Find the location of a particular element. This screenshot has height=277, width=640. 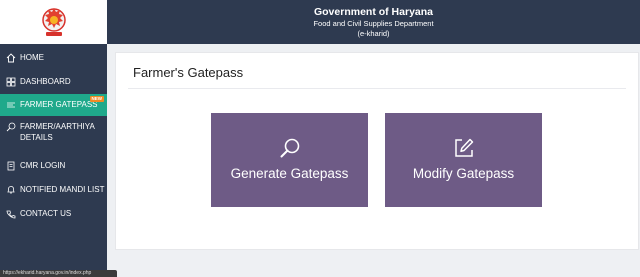

sidebar-item-farmer-gatepass: FARMER GATEPASS NEW is located at coordinates (53, 105).